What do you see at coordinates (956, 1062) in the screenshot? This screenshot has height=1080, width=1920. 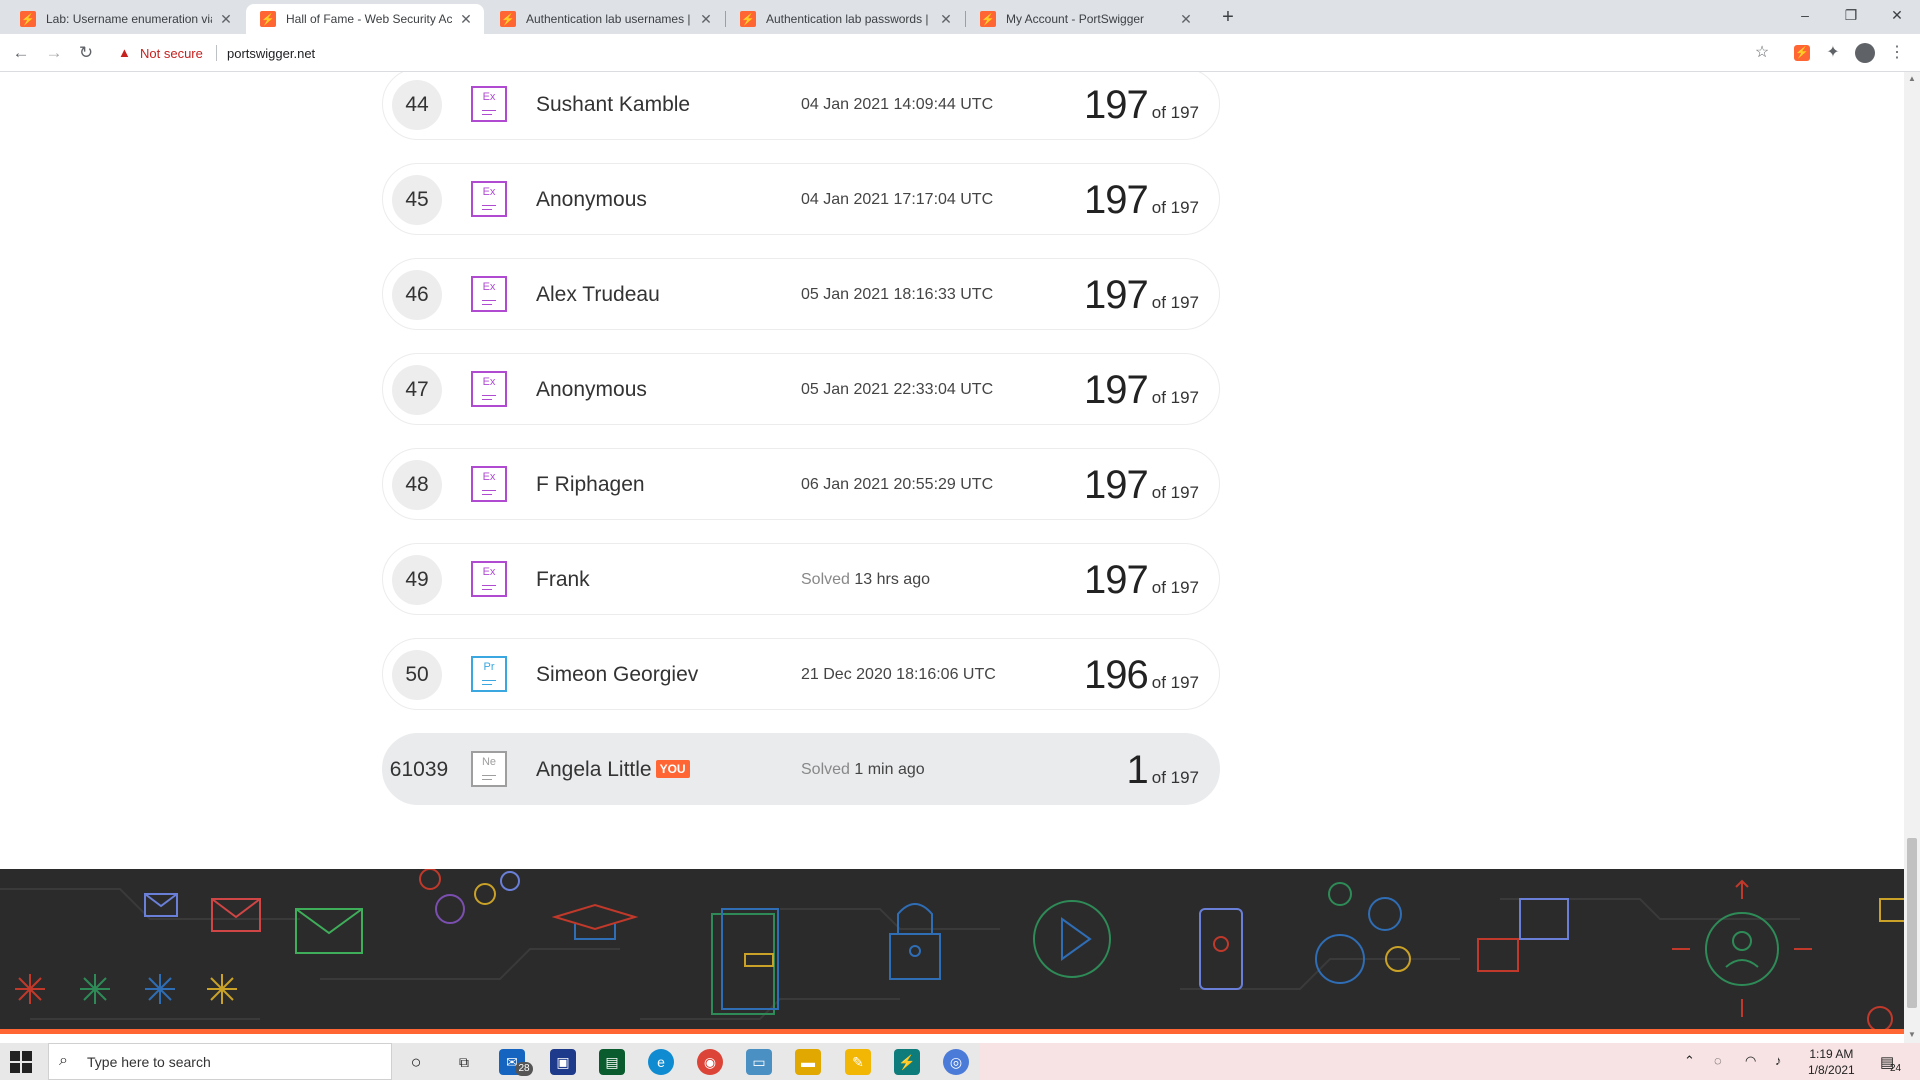 I see `chrome-alt-browser-icon: ◎` at bounding box center [956, 1062].